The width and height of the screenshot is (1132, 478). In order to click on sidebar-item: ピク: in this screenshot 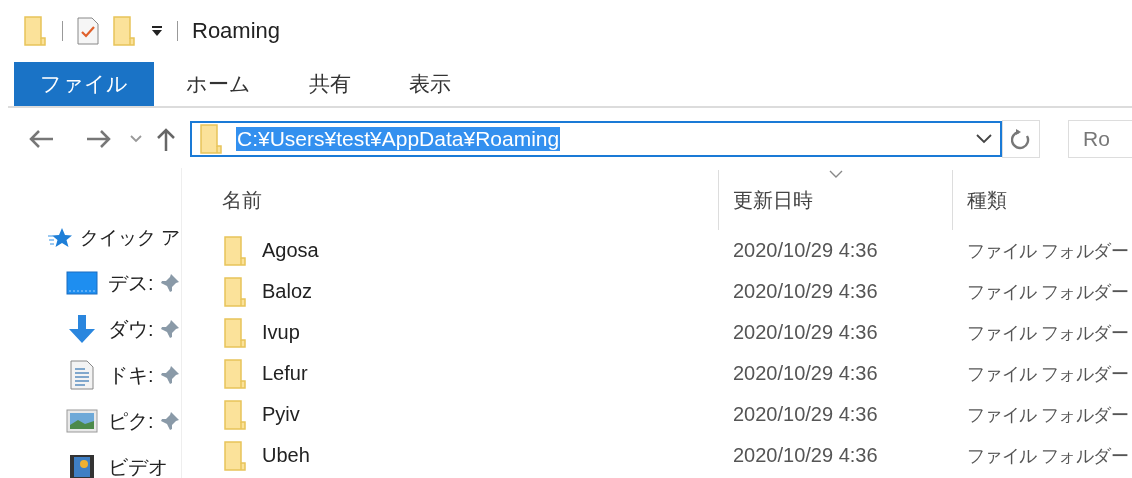, I will do `click(90, 421)`.